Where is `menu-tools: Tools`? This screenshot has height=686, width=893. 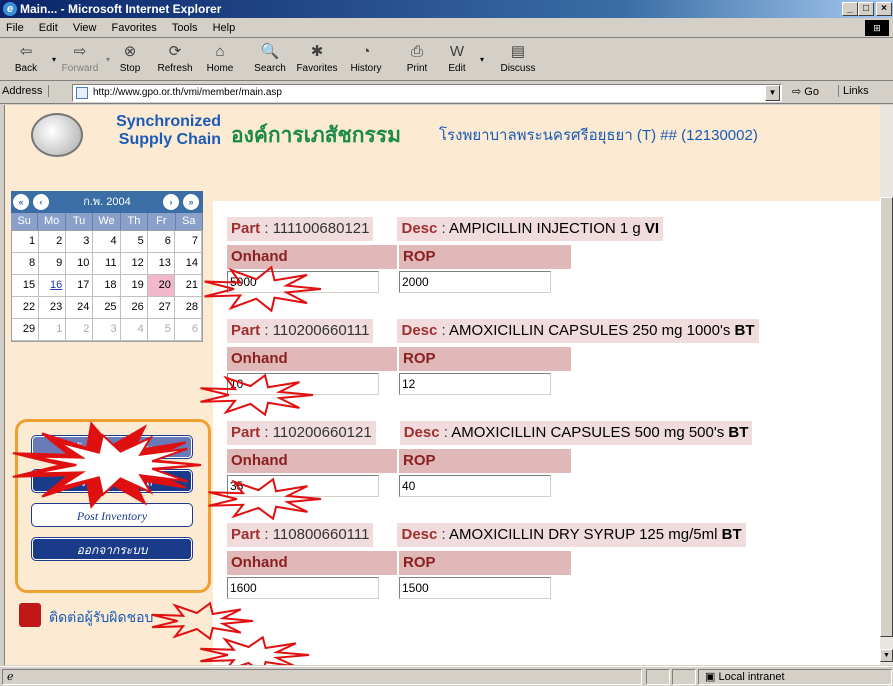 menu-tools: Tools is located at coordinates (185, 28).